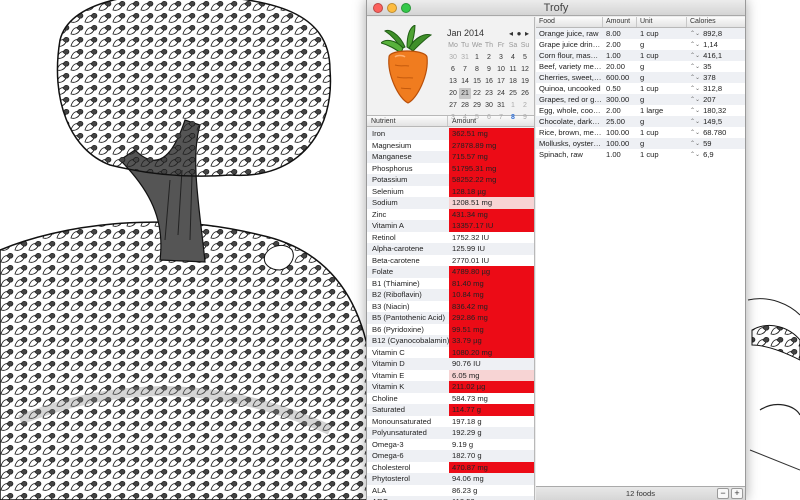  I want to click on nutrient-row: Cholesterol 470.87 mg, so click(450, 467).